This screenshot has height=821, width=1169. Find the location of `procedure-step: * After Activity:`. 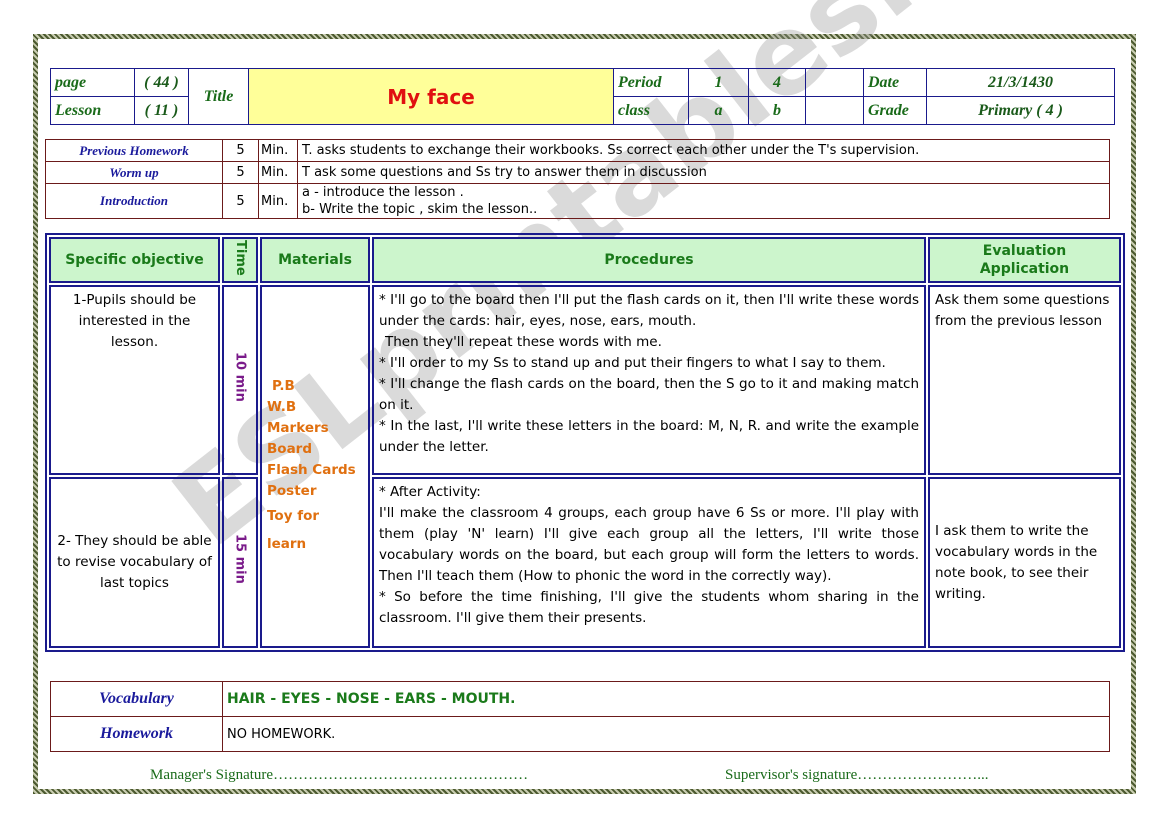

procedure-step: * After Activity: is located at coordinates (430, 492).